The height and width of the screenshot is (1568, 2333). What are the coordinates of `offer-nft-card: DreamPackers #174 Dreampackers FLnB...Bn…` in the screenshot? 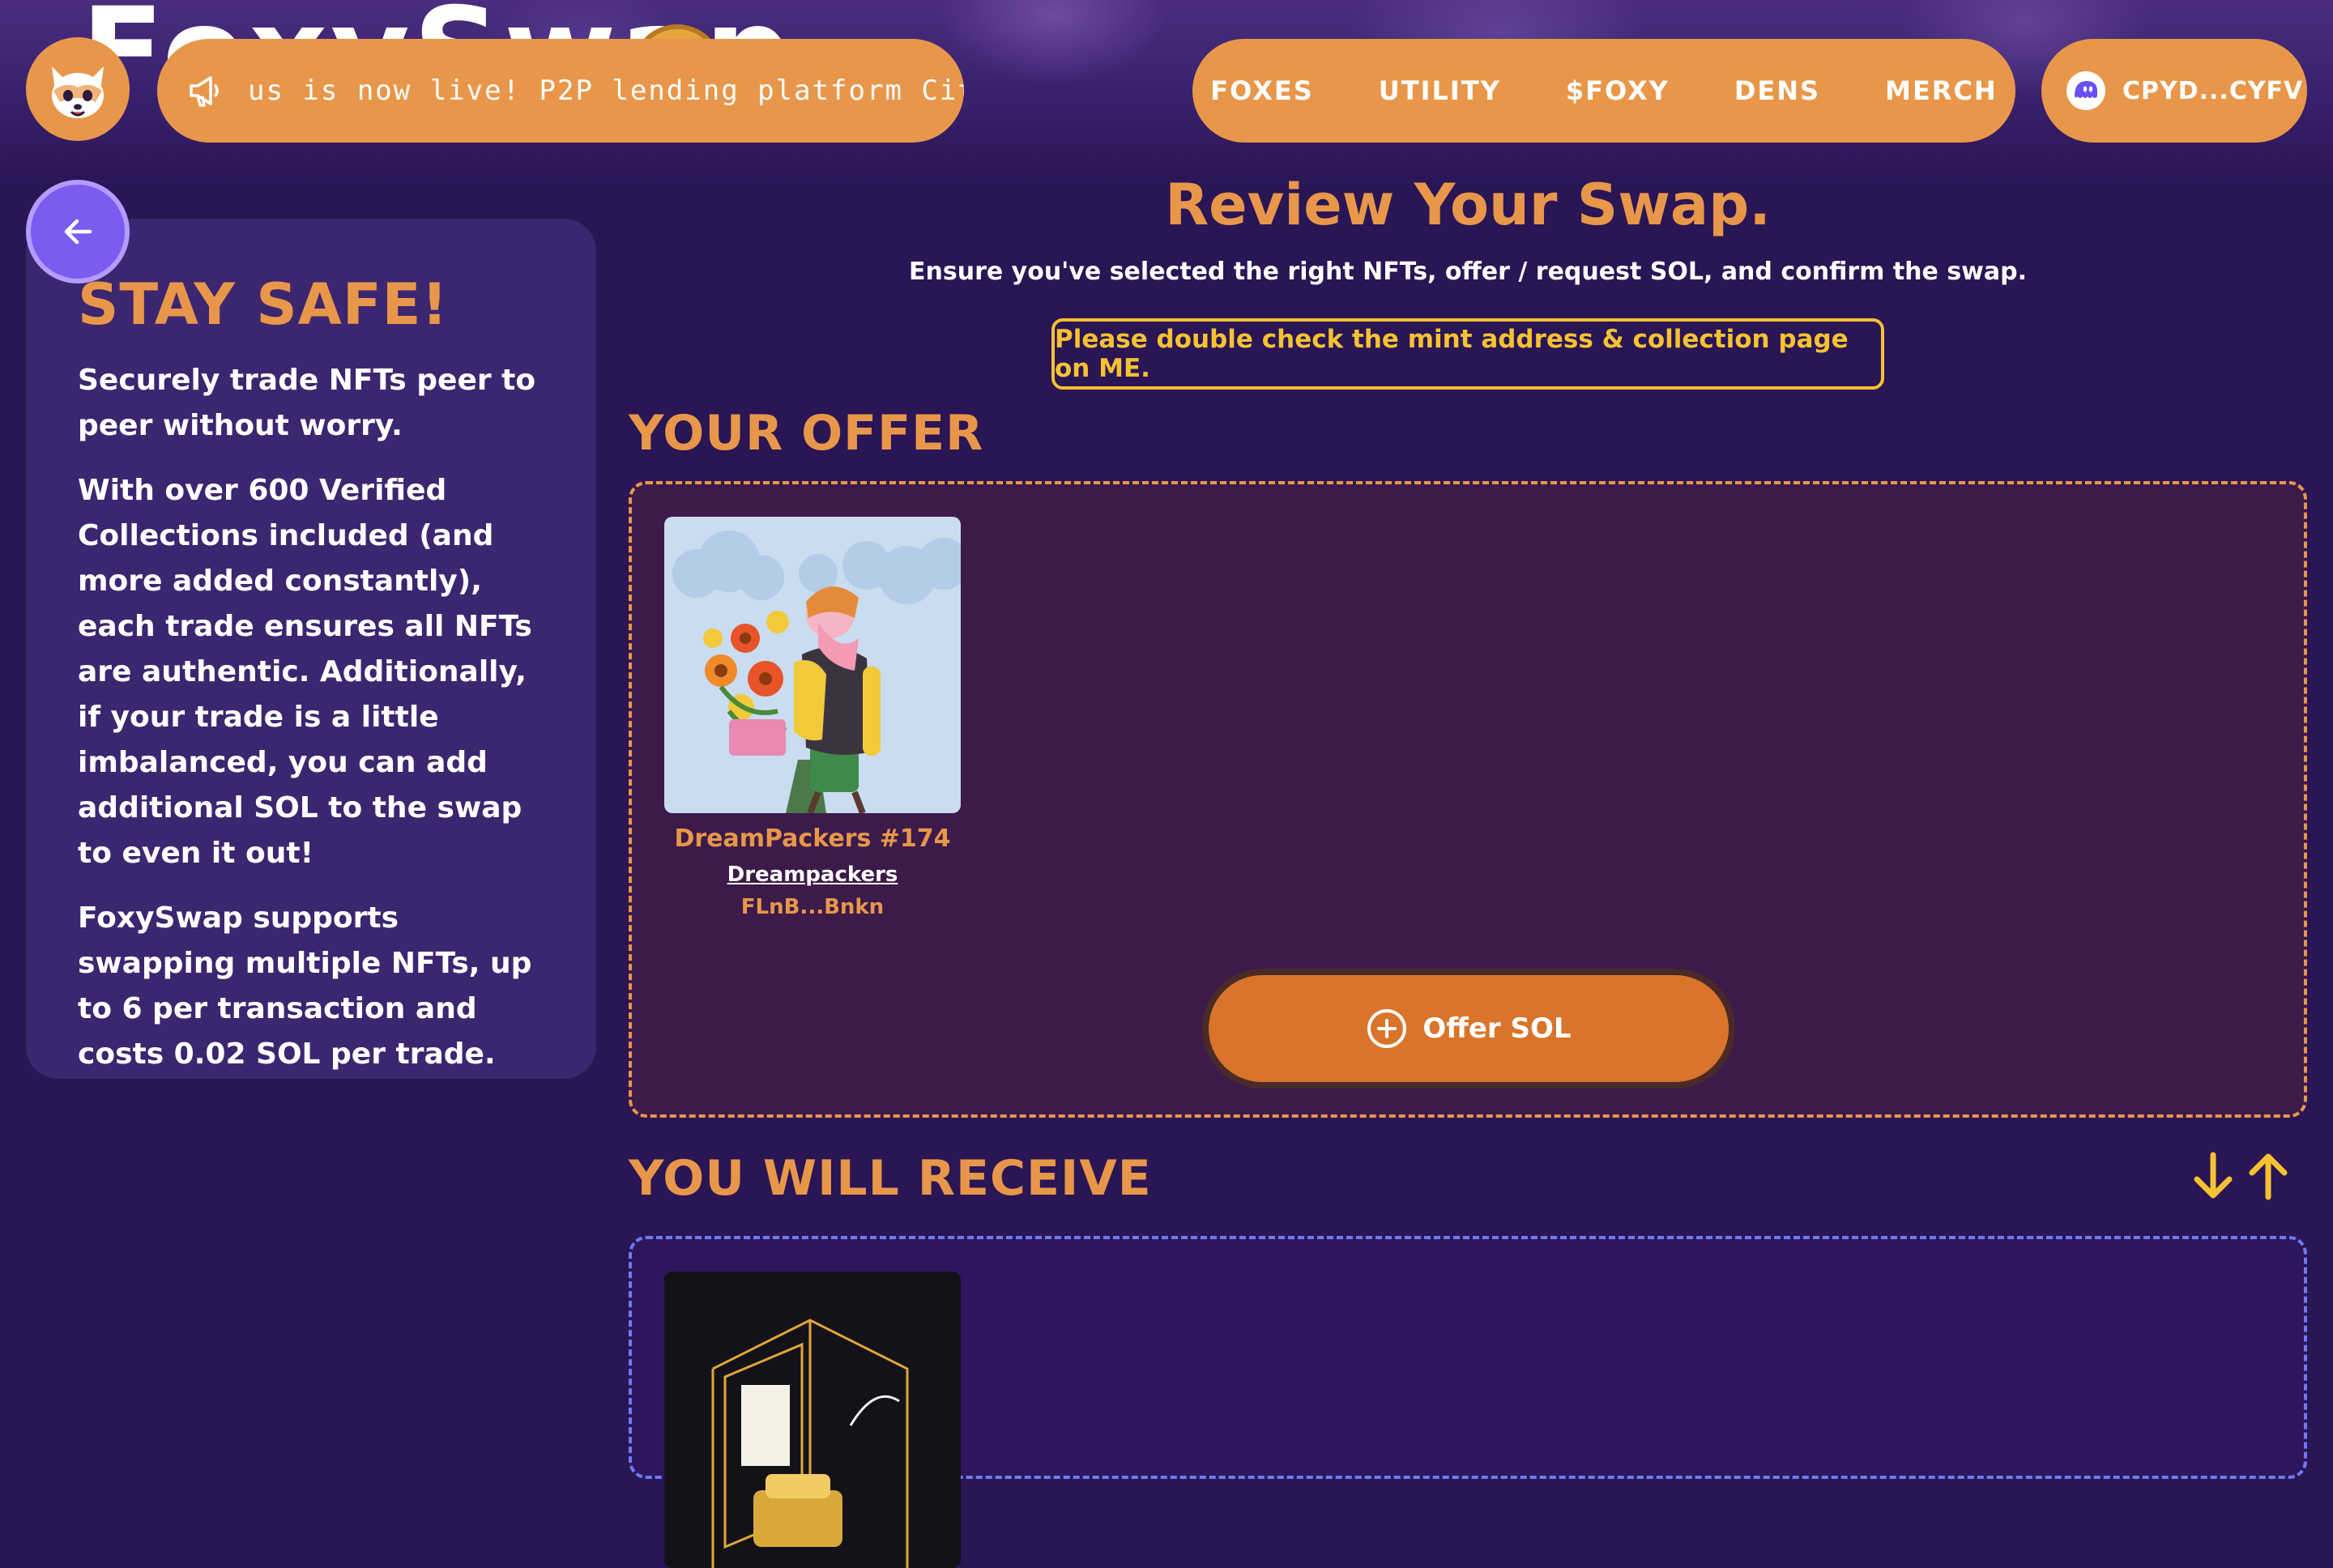 It's located at (812, 718).